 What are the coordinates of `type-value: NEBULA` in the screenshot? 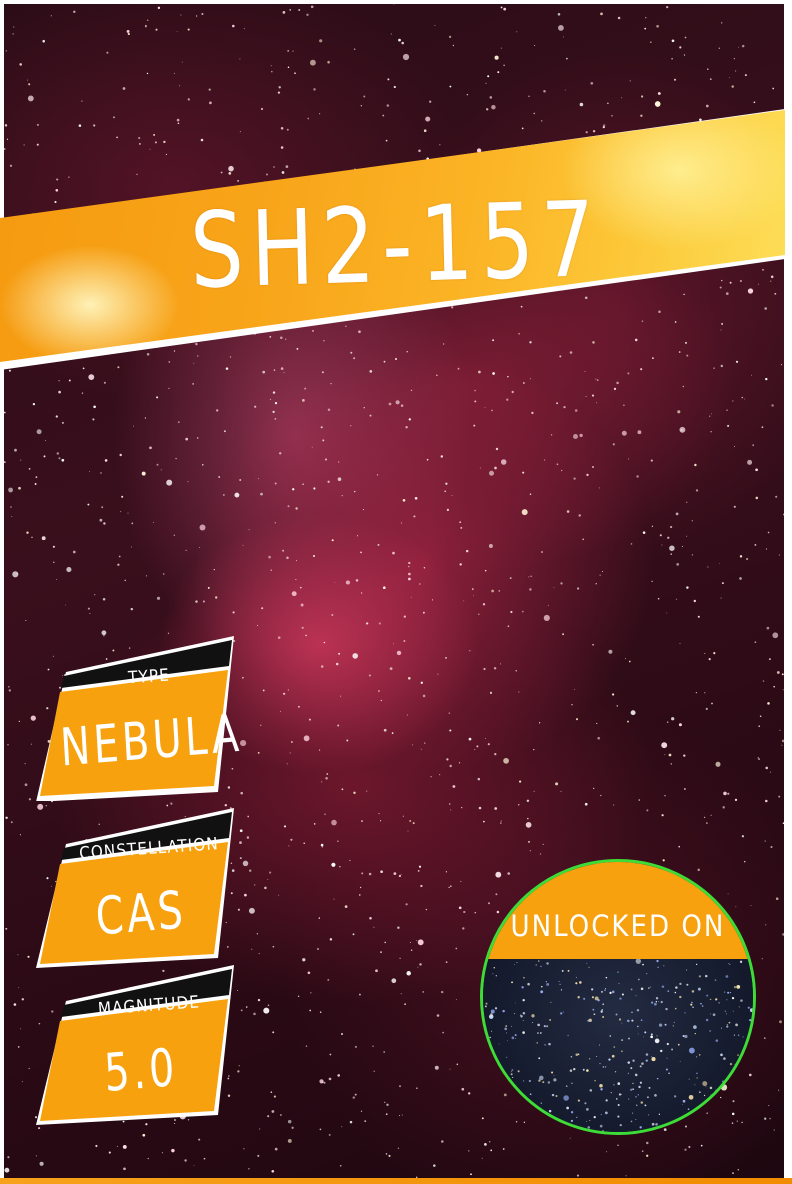 It's located at (151, 741).